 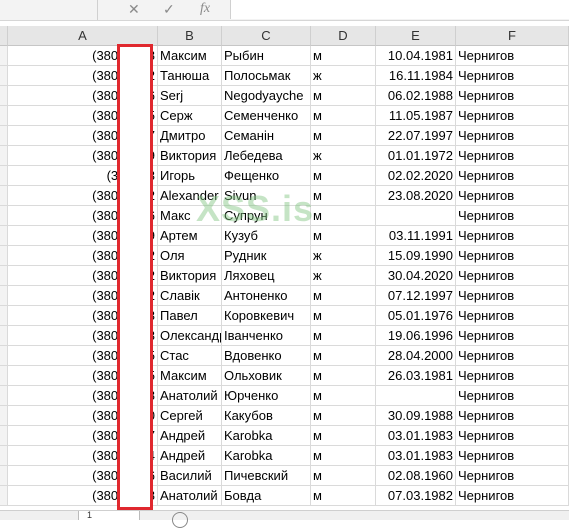 I want to click on cell-c: Negodyayche, so click(x=266, y=96).